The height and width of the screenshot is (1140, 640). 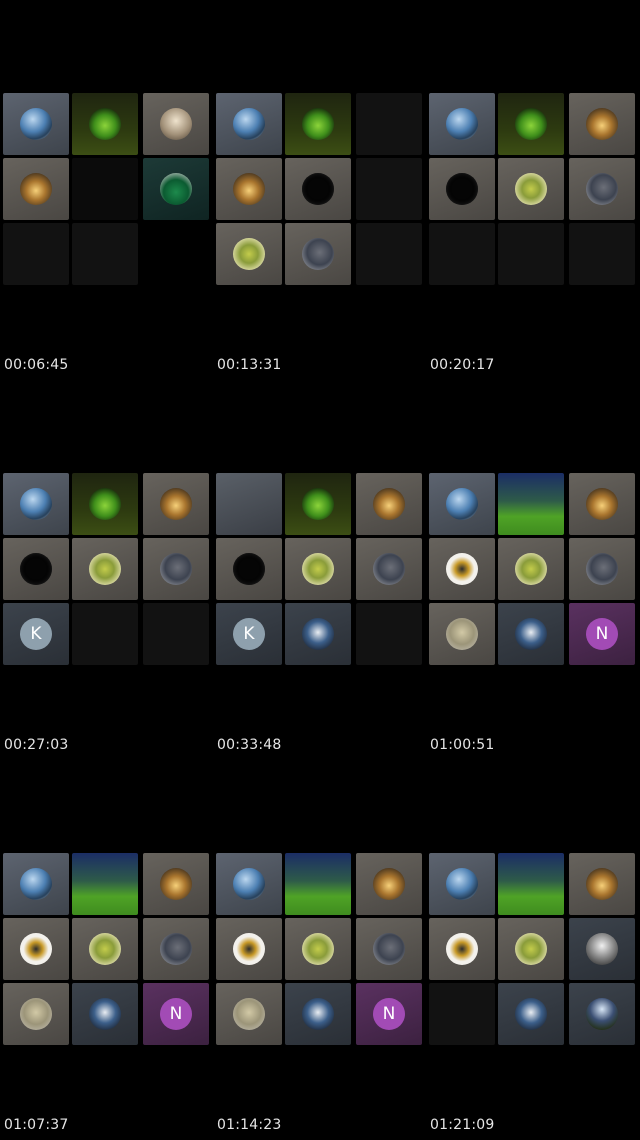 I want to click on timestamp-label: 00:20:17, so click(x=462, y=365).